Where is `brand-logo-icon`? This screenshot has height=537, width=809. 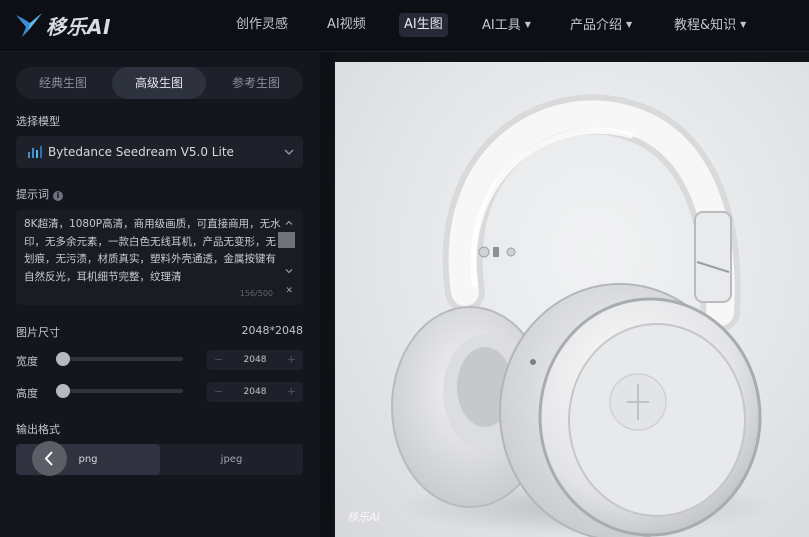 brand-logo-icon is located at coordinates (29, 25).